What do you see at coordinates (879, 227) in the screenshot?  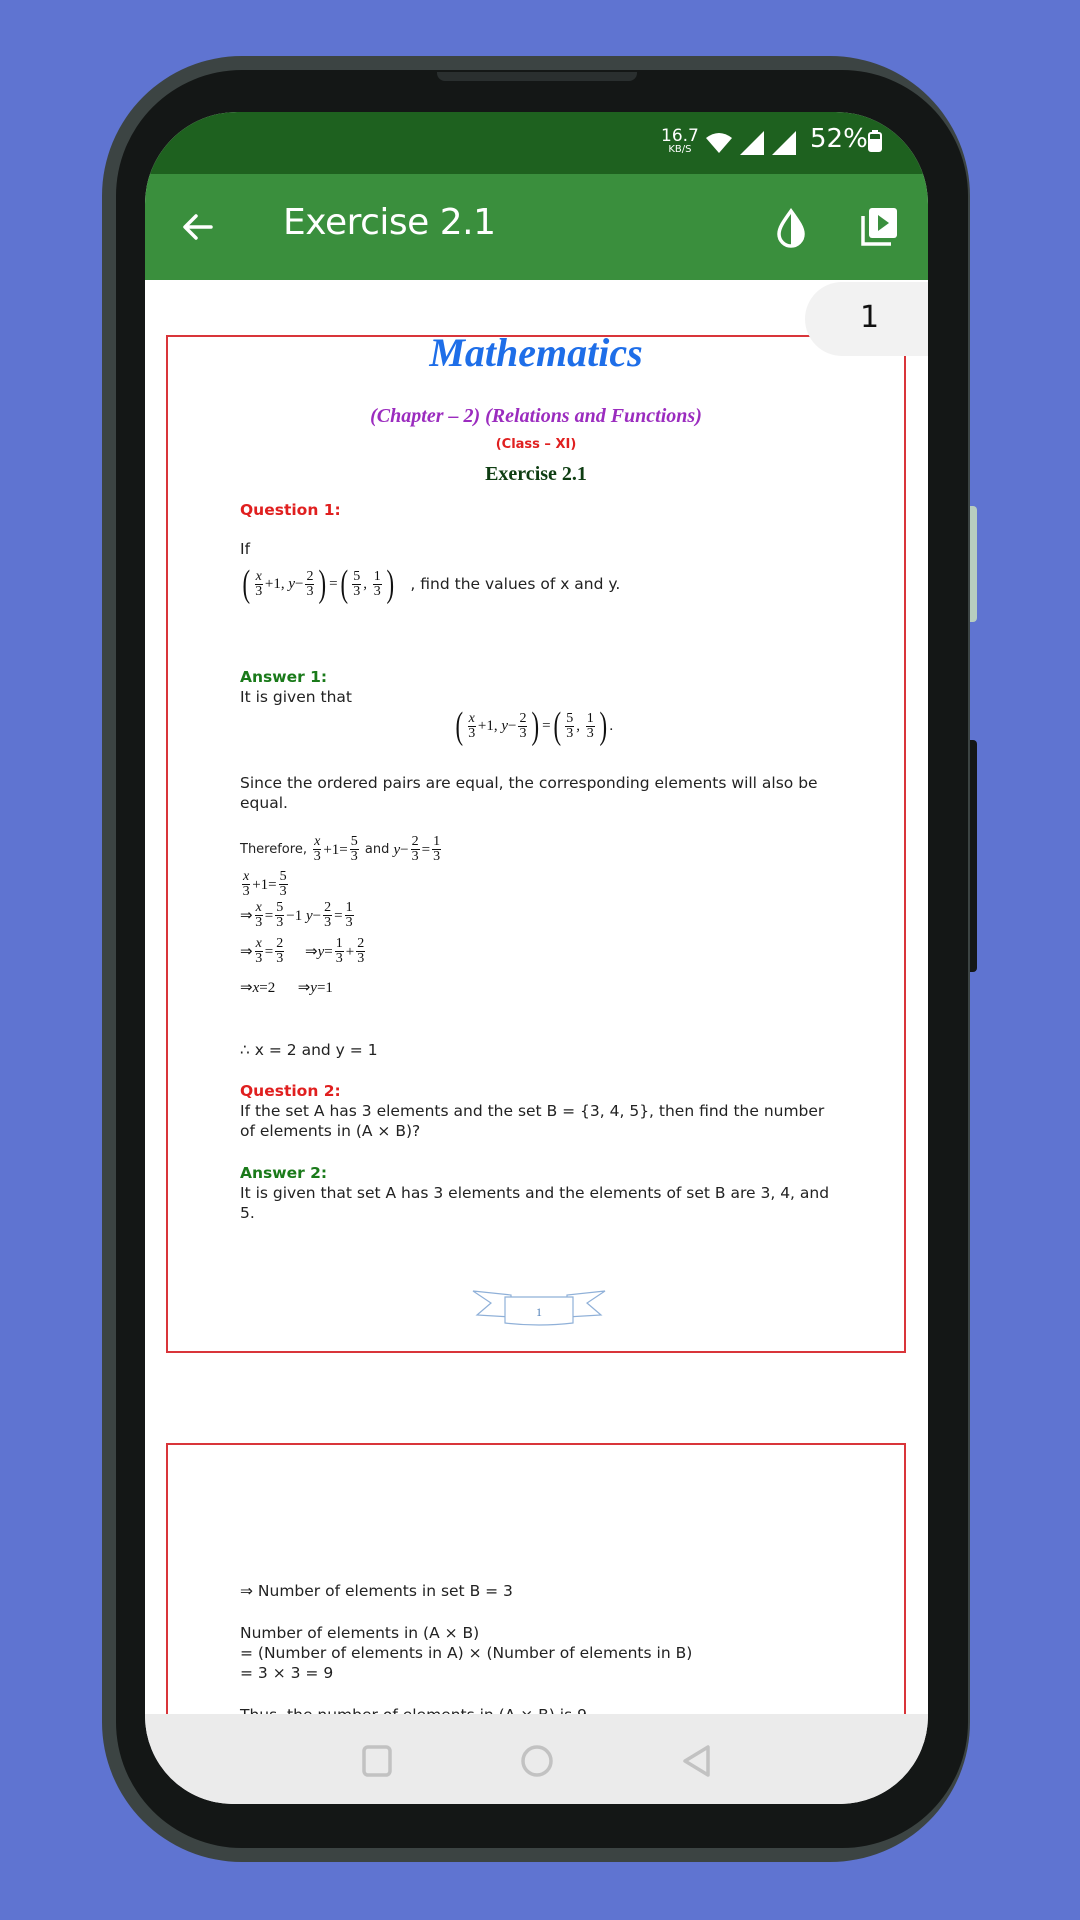 I see `video-library-icon` at bounding box center [879, 227].